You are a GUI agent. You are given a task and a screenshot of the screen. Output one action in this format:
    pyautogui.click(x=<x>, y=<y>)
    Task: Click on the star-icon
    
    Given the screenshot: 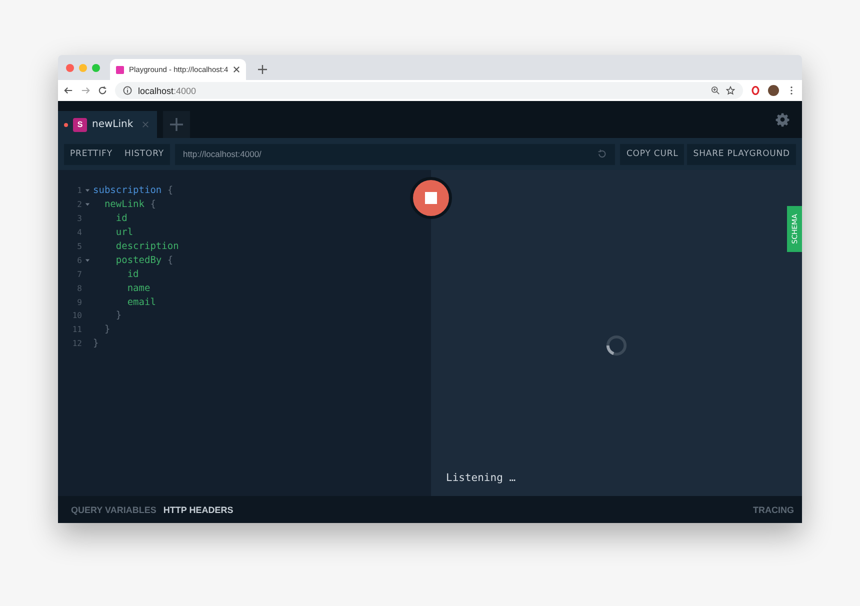 What is the action you would take?
    pyautogui.click(x=730, y=90)
    